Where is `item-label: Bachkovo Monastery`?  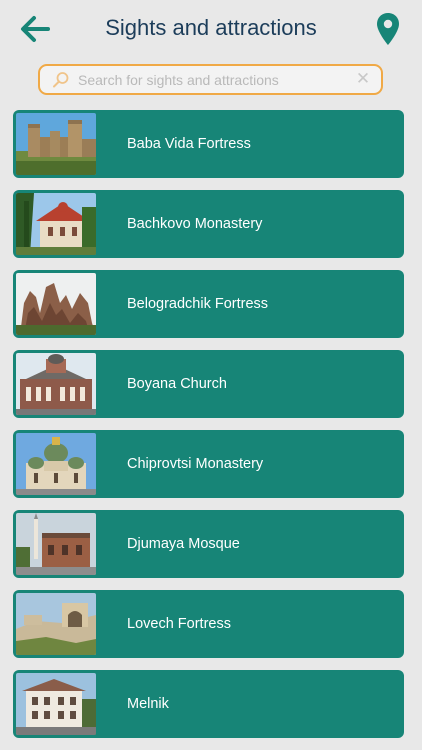 item-label: Bachkovo Monastery is located at coordinates (195, 224).